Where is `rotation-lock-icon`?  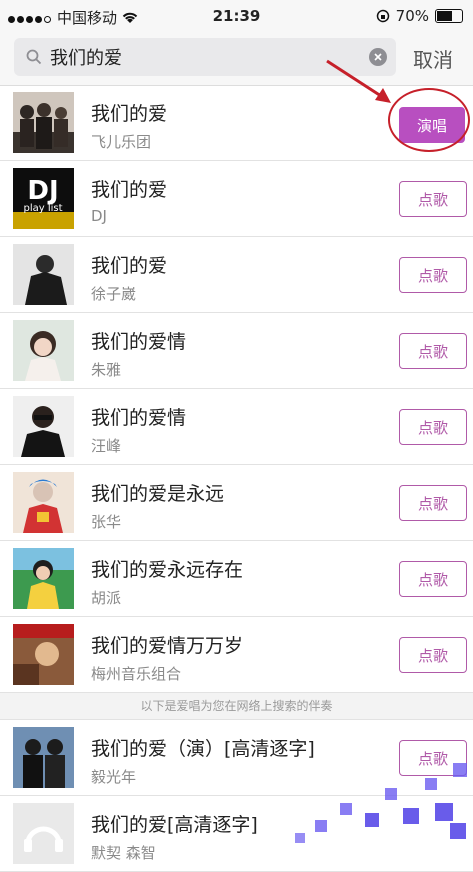 rotation-lock-icon is located at coordinates (382, 16).